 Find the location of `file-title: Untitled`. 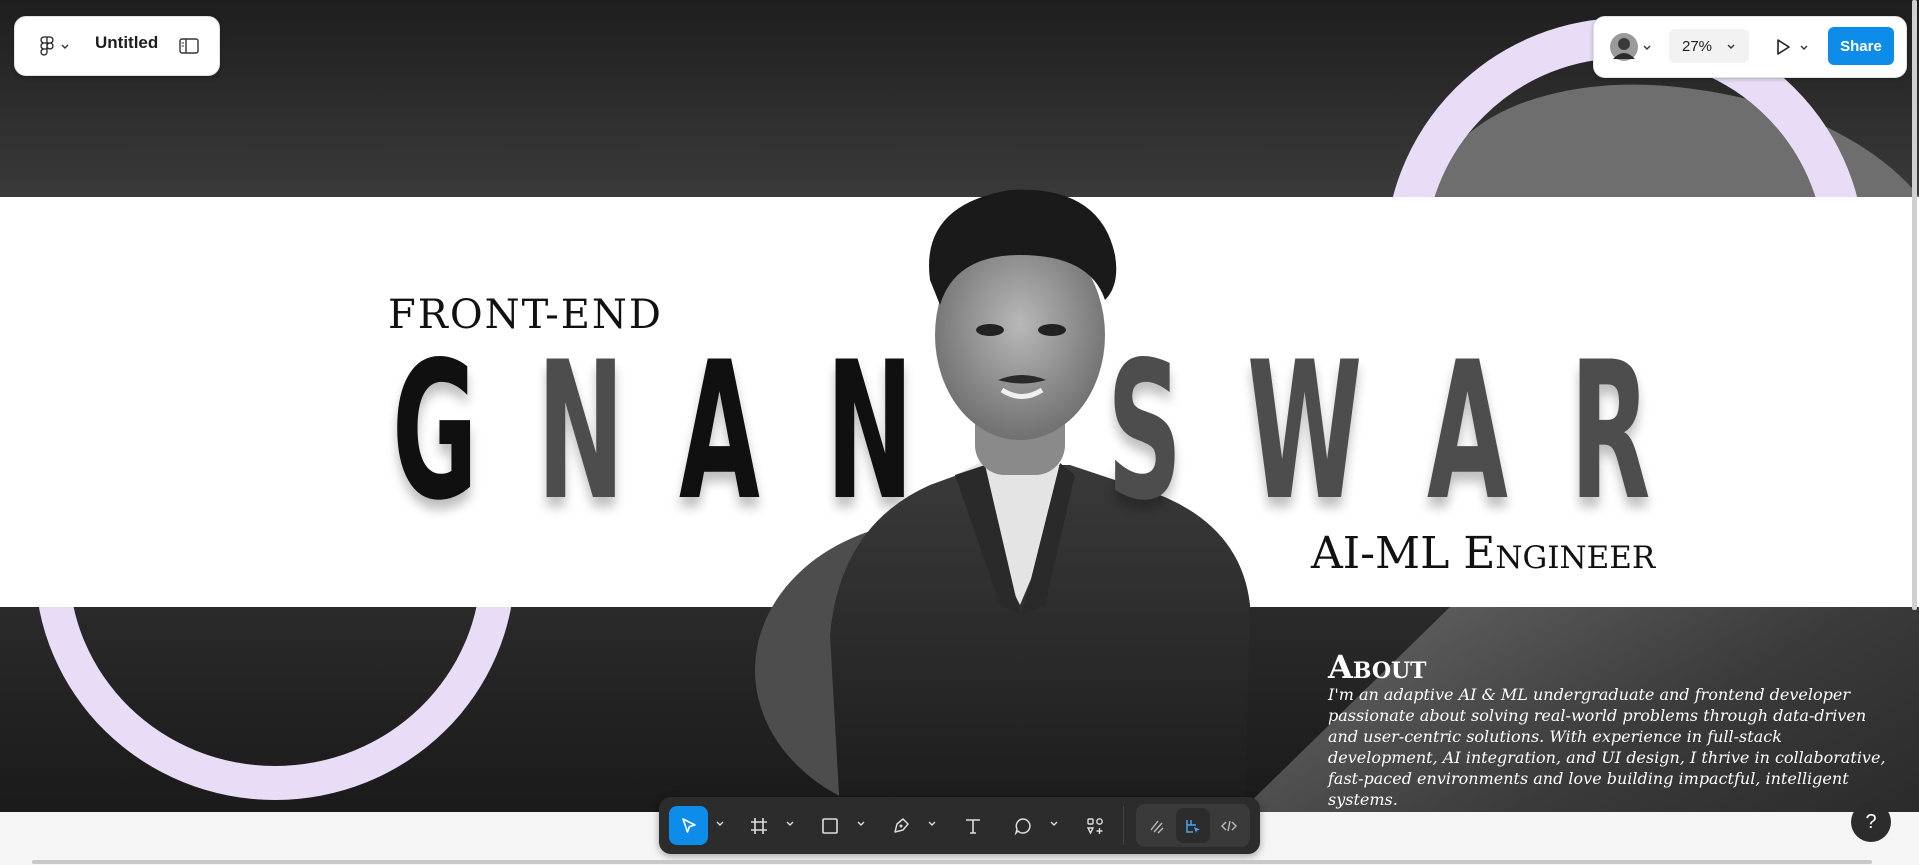

file-title: Untitled is located at coordinates (126, 43).